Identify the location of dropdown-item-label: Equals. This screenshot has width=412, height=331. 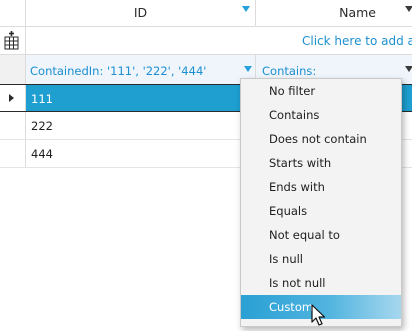
(288, 211).